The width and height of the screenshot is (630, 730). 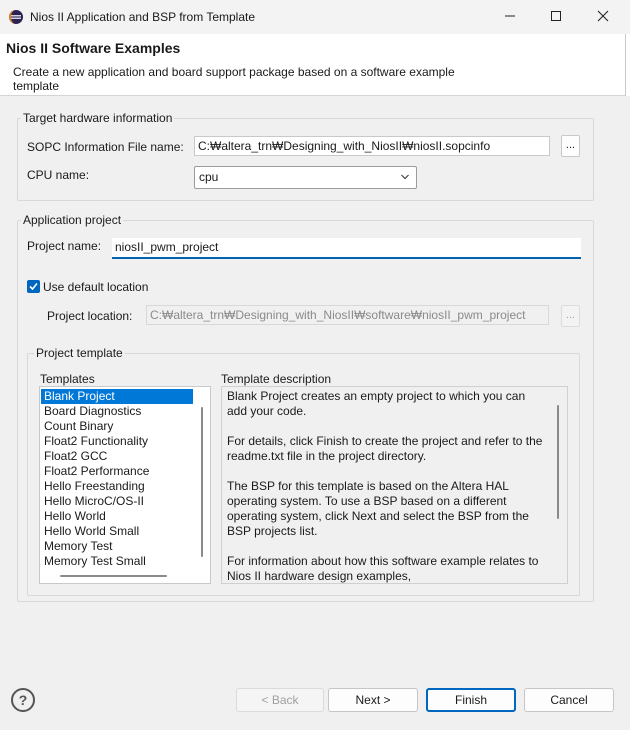 What do you see at coordinates (305, 177) in the screenshot?
I see `cpu-name-select: cpu` at bounding box center [305, 177].